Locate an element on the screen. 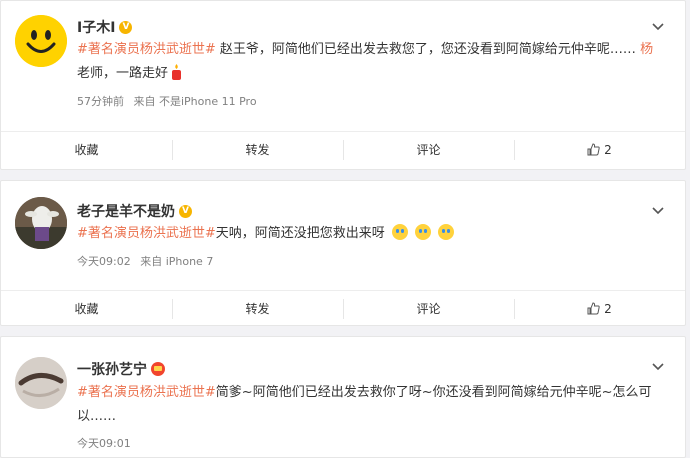  post-meta: 57分钟前 来自 不是iPhone 11 Pro is located at coordinates (170, 101).